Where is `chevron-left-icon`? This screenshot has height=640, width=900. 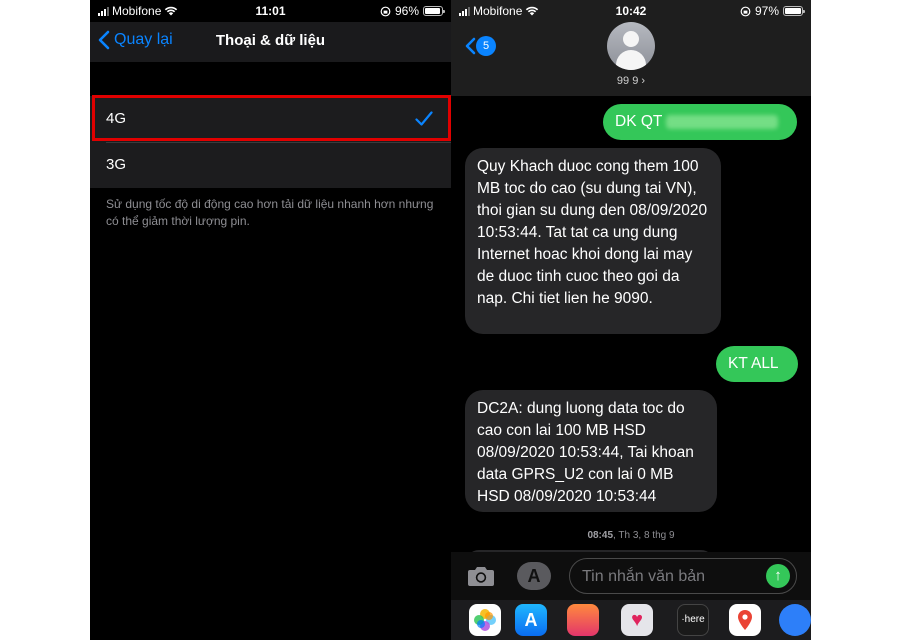
chevron-left-icon is located at coordinates (470, 46).